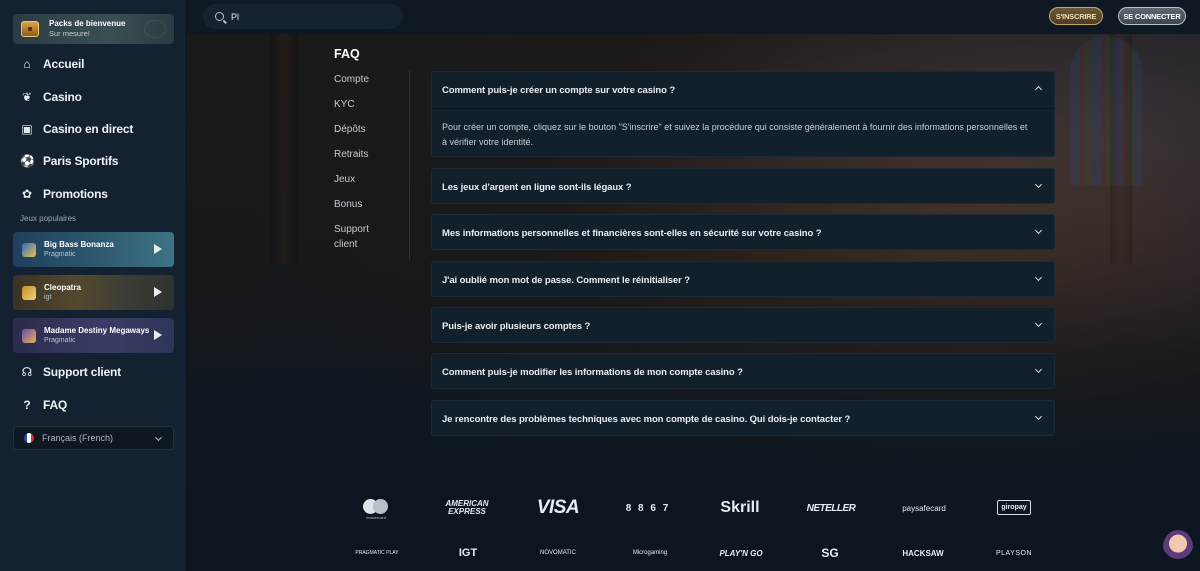 Image resolution: width=1200 pixels, height=571 pixels. What do you see at coordinates (155, 29) in the screenshot?
I see `promo-decoration` at bounding box center [155, 29].